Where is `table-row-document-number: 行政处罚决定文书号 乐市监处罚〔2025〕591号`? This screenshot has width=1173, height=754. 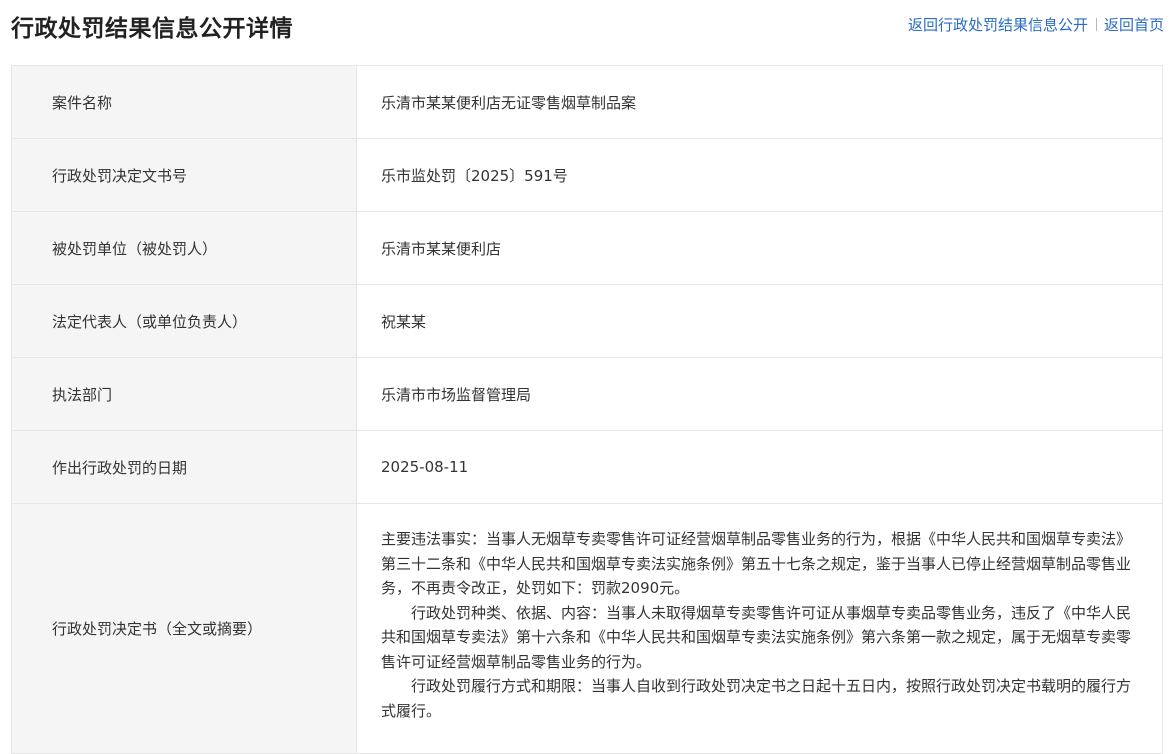
table-row-document-number: 行政处罚决定文书号 乐市监处罚〔2025〕591号 is located at coordinates (587, 175).